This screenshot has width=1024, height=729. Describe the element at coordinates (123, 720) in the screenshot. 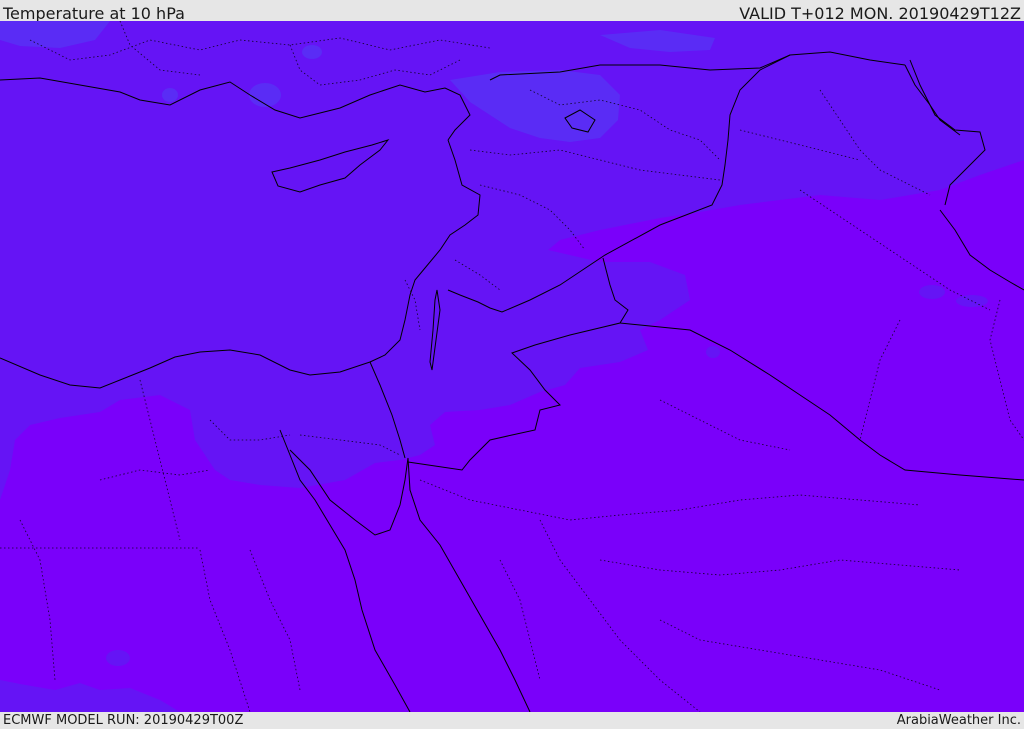

I see `model-run-label: ECMWF MODEL RUN: 20190429T00Z` at that location.